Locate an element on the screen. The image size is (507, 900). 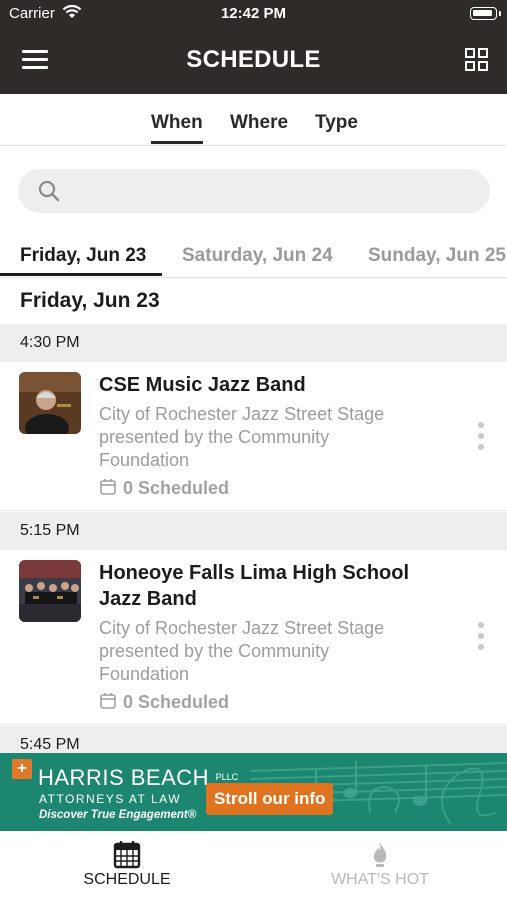
event-title: CSE Music Jazz Band is located at coordinates (202, 385).